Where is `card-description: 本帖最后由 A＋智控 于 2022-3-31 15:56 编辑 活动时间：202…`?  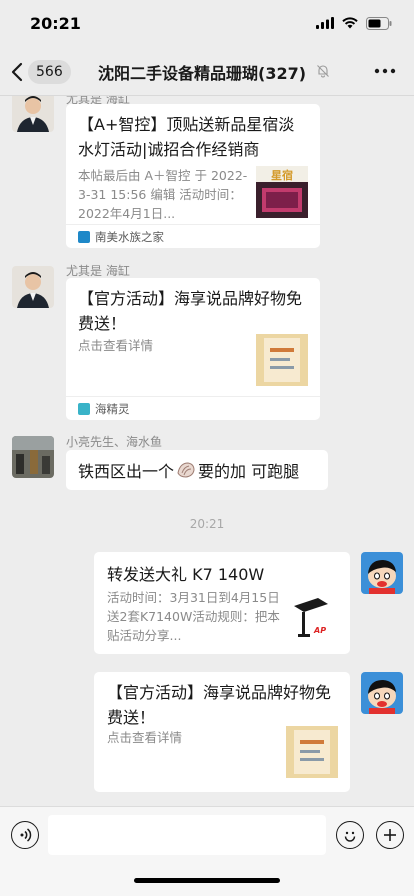 card-description: 本帖最后由 A＋智控 于 2022-3-31 15:56 编辑 活动时间：202… is located at coordinates (163, 194).